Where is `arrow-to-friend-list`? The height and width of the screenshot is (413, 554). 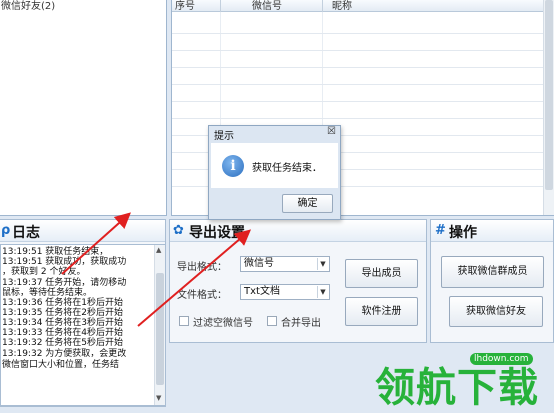 arrow-to-friend-list is located at coordinates (96, 243).